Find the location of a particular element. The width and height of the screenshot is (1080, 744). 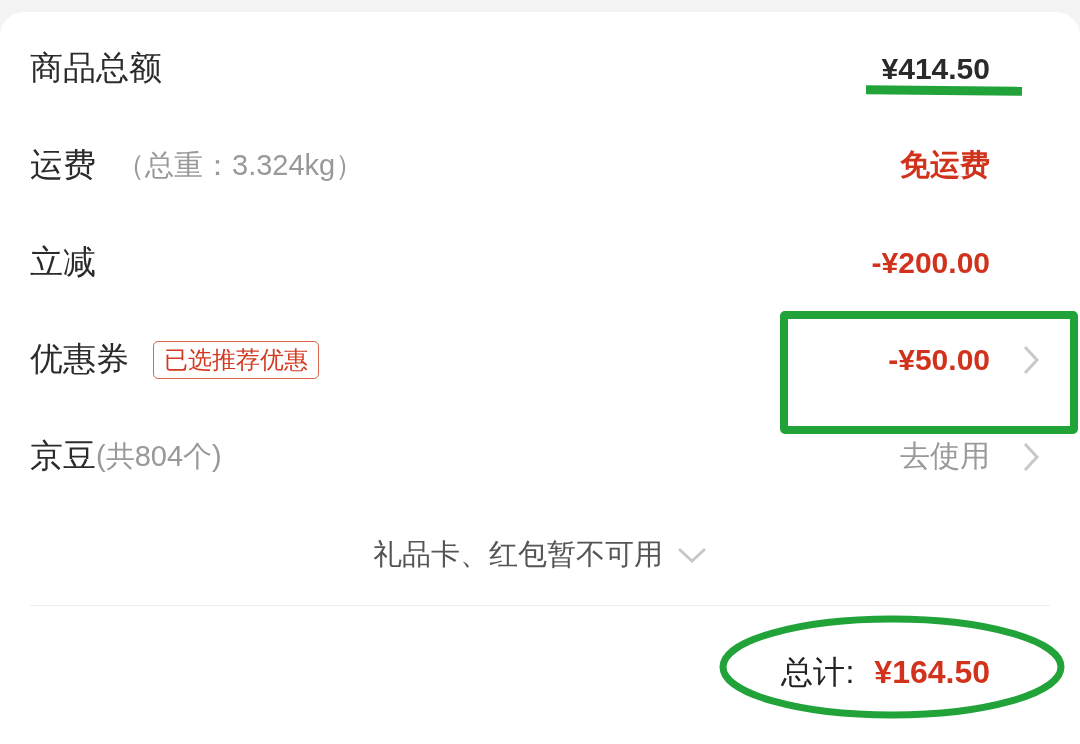

row-label: 立减 is located at coordinates (63, 262).